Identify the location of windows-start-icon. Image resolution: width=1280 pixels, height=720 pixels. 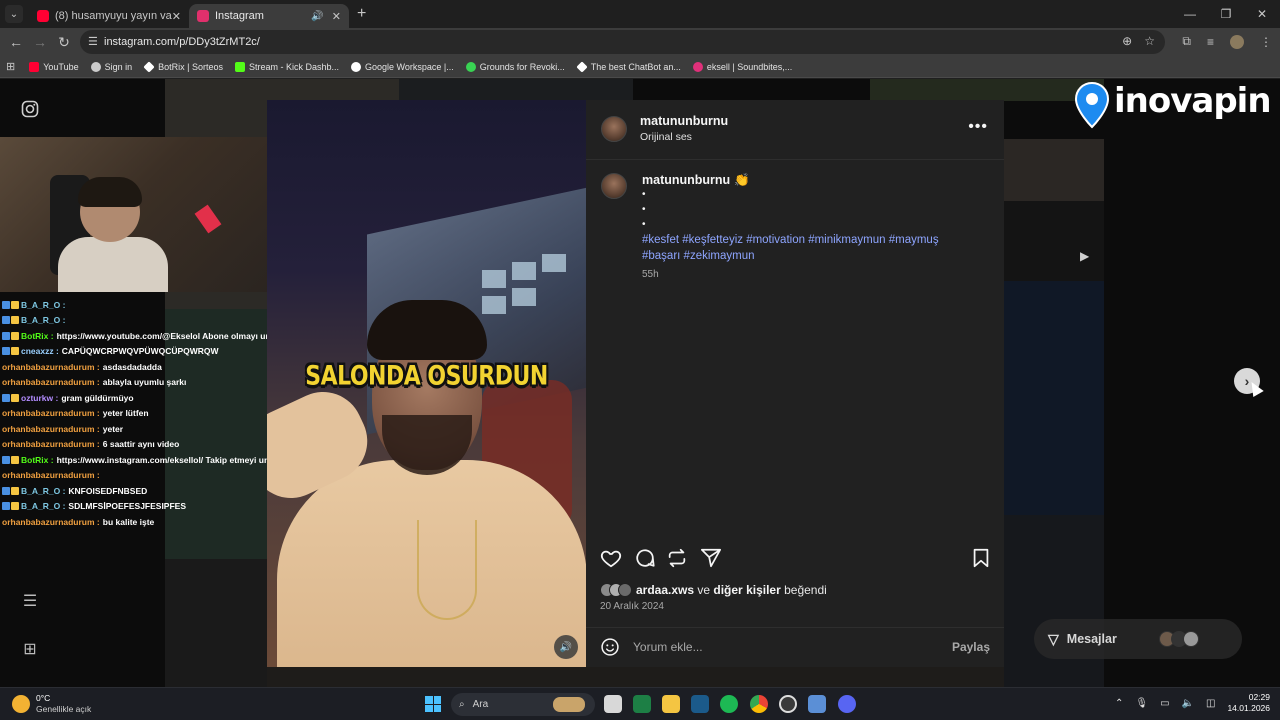
(433, 704).